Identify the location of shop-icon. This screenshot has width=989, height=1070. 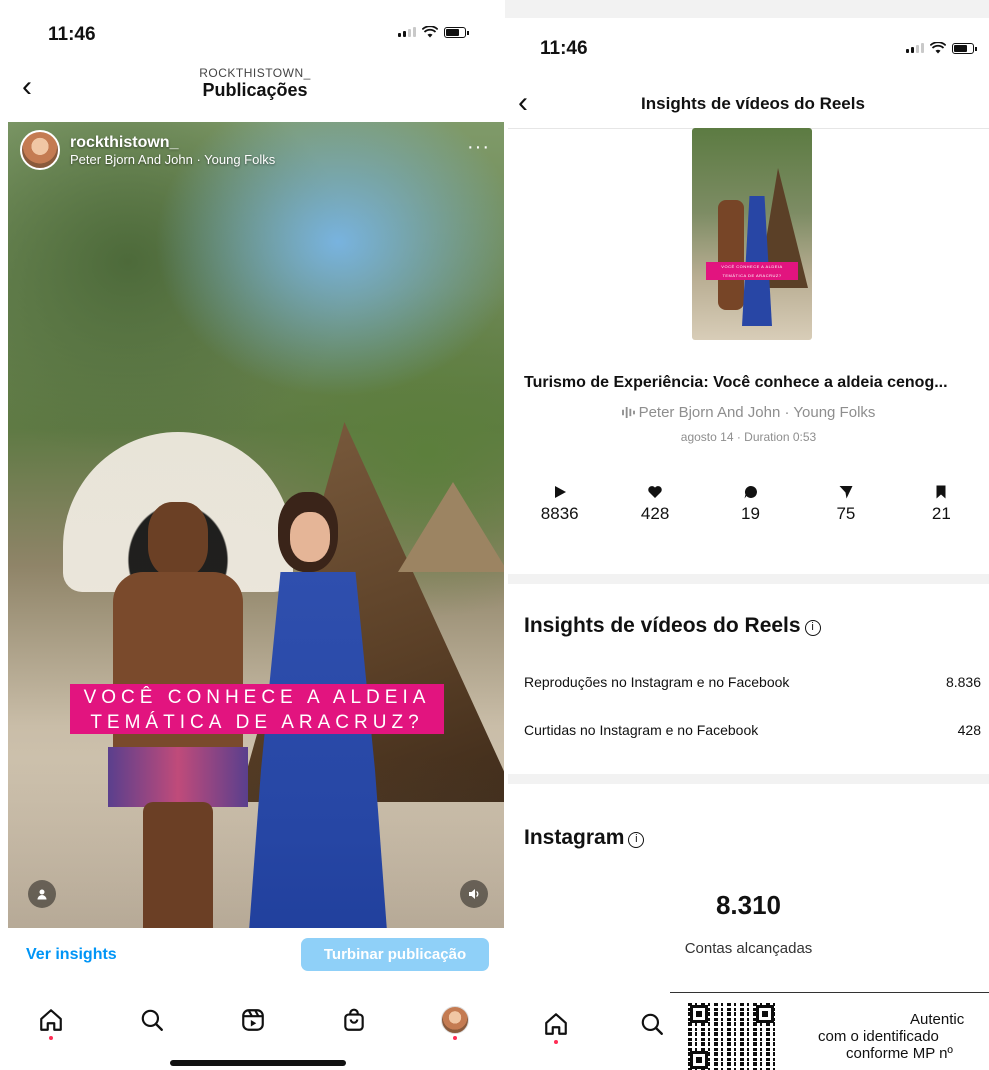
(353, 1019).